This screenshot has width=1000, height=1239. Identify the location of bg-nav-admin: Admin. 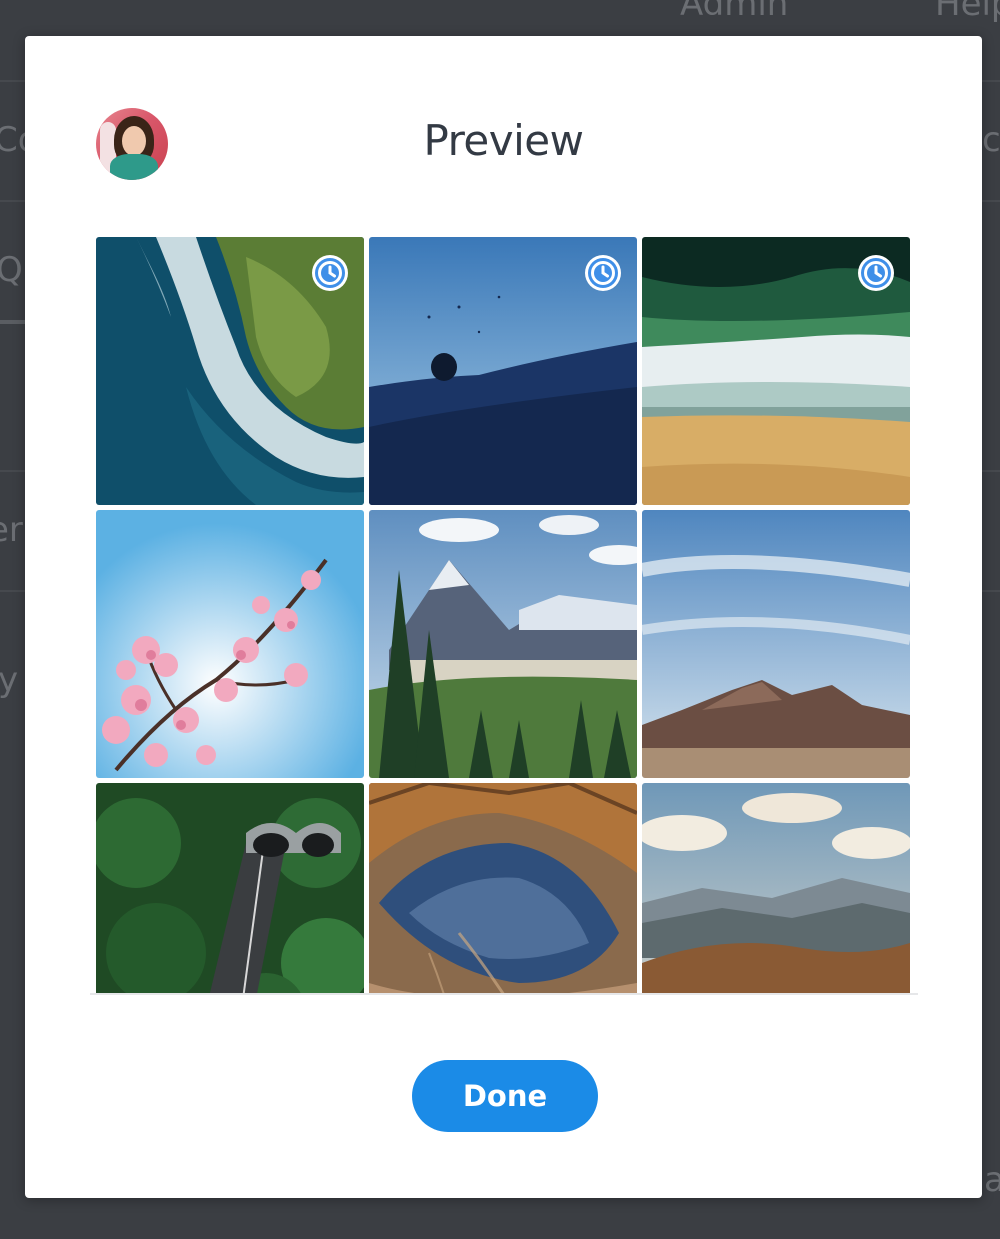
(734, 12).